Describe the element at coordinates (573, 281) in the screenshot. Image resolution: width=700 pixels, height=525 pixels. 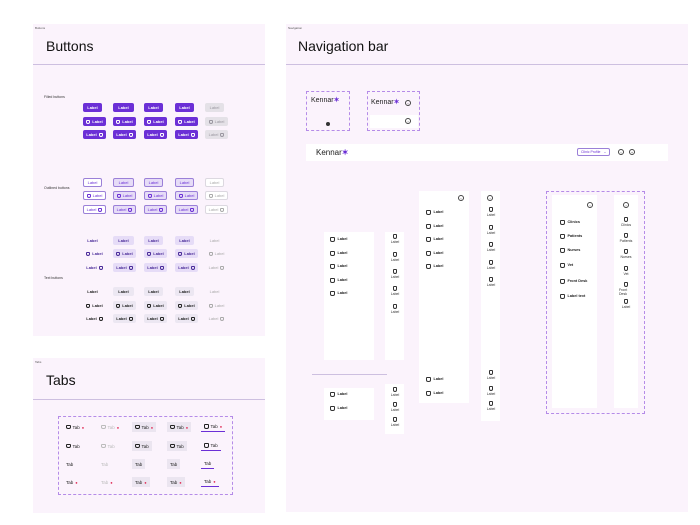
I see `drawer-item-front-desk: Front Desk` at that location.